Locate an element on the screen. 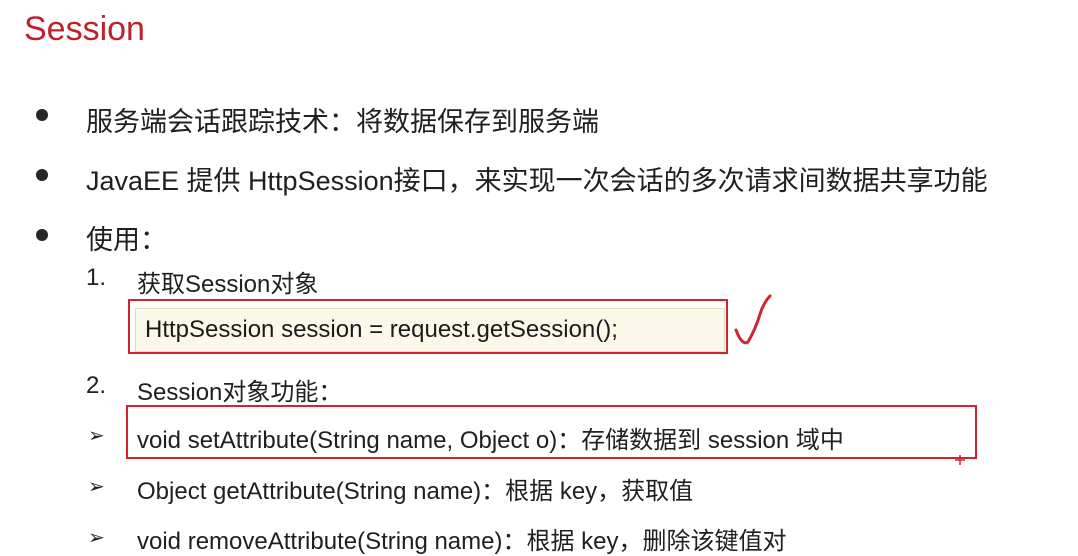 The height and width of the screenshot is (556, 1078). step-number-1: 1. is located at coordinates (96, 277).